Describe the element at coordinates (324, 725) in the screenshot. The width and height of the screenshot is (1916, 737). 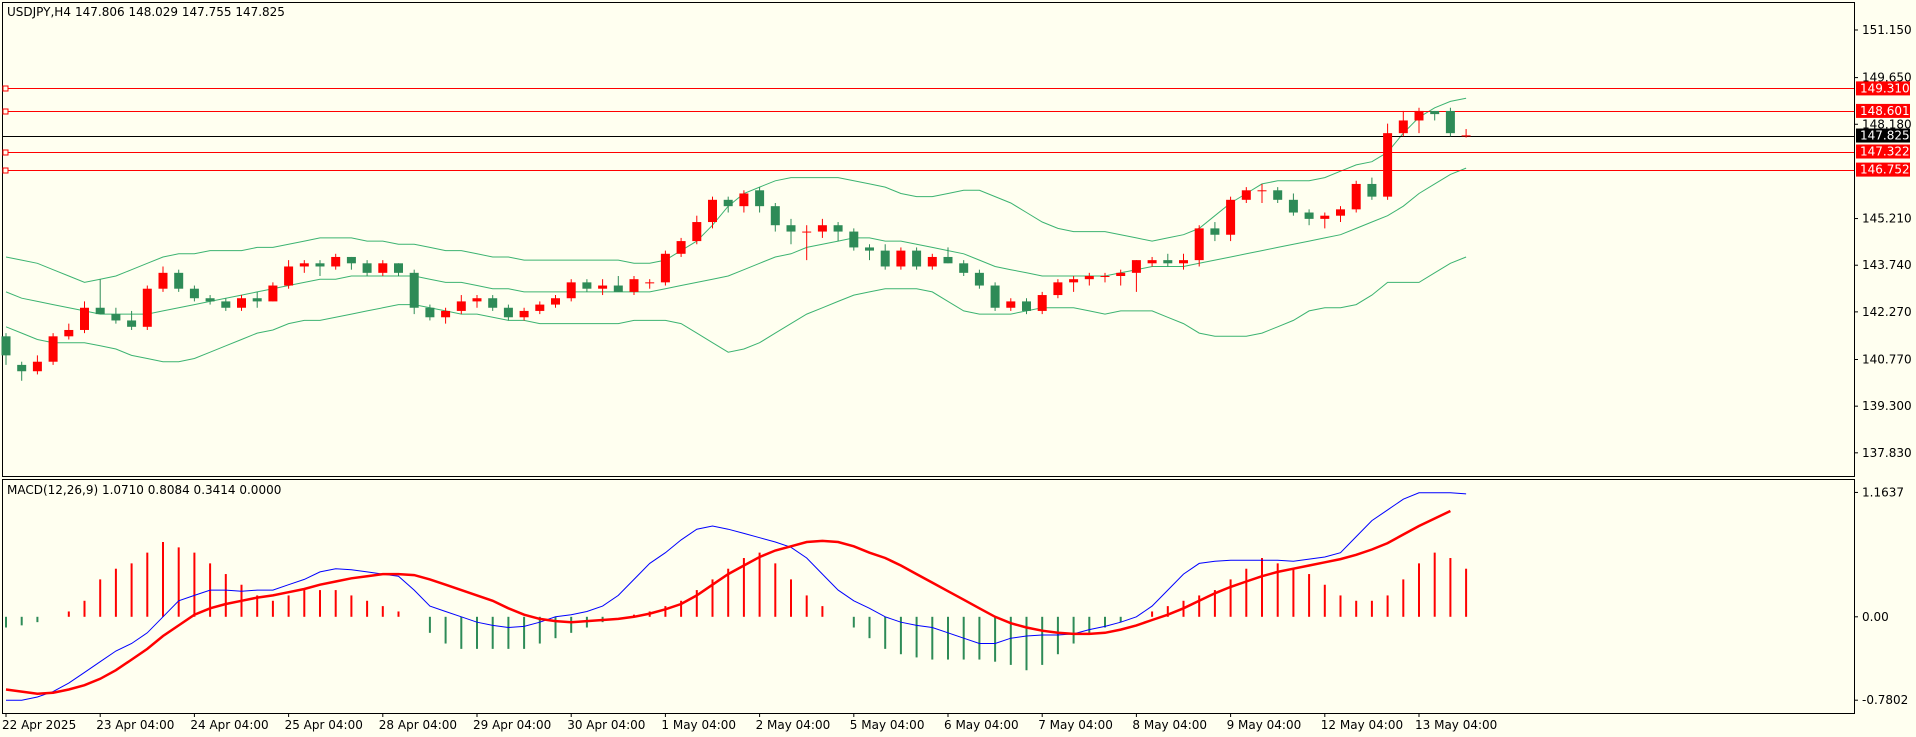
I see `time-tick-label: 25 Apr 04:00` at that location.